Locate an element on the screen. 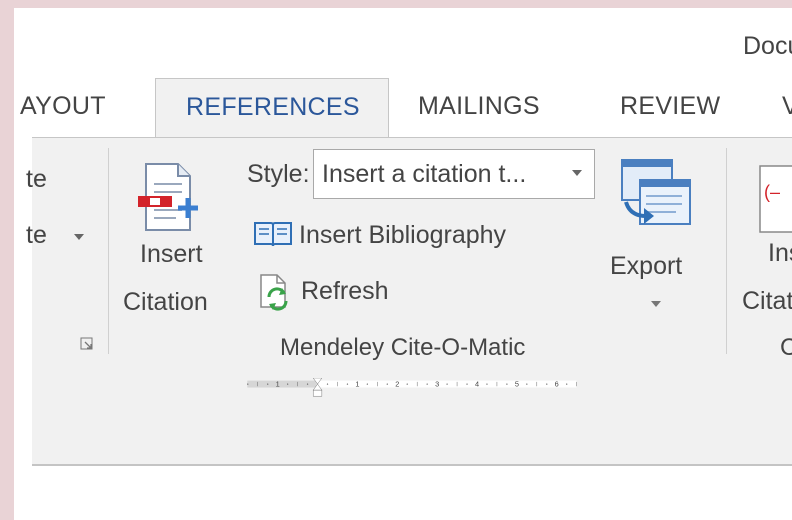 This screenshot has height=520, width=792. insert-citation-icon: (– is located at coordinates (775, 199).